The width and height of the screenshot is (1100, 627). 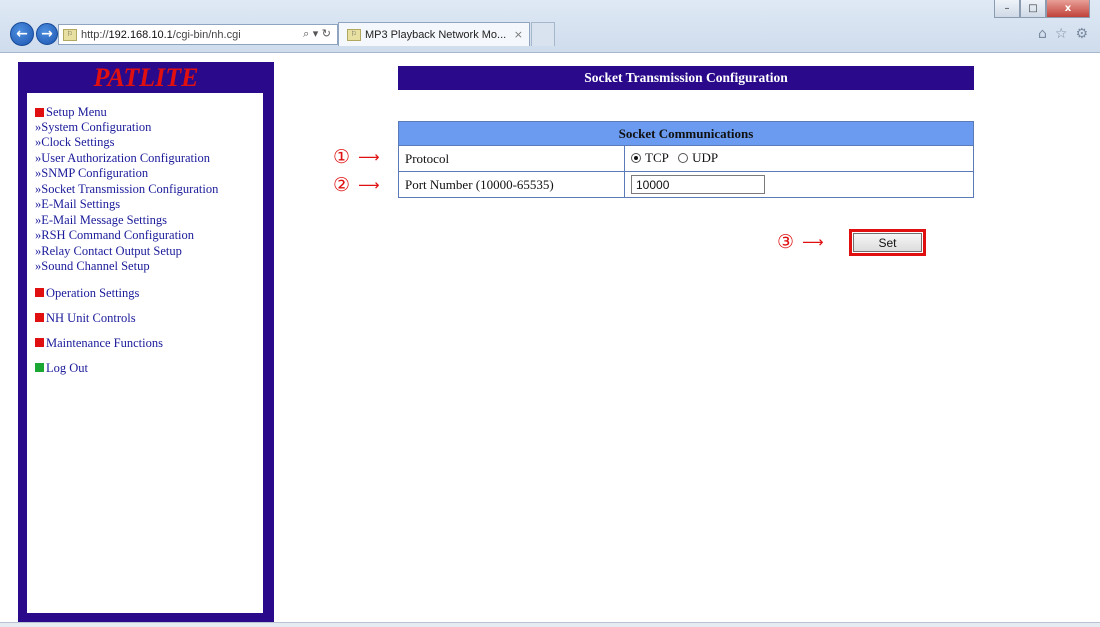 I want to click on home-icon: ⌂, so click(x=1042, y=34).